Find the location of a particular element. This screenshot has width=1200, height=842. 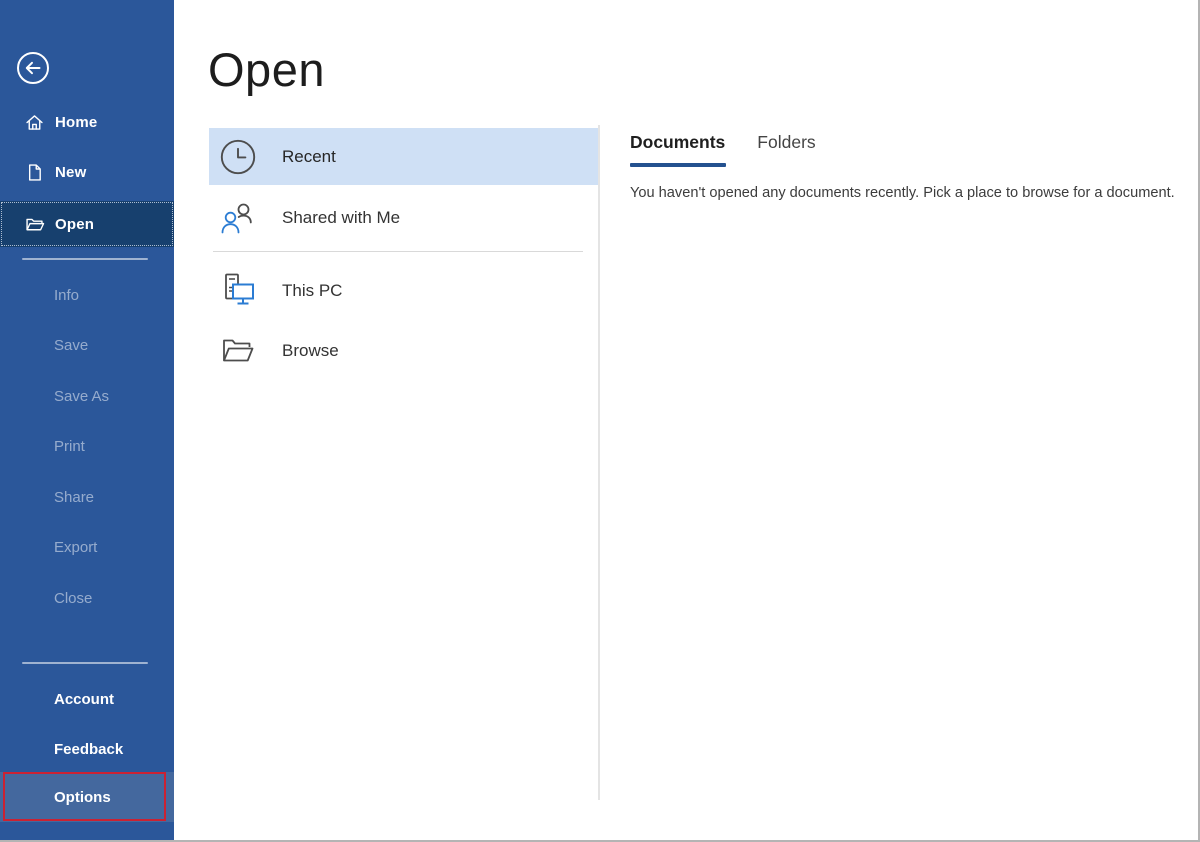

documents-folders-tabs: Documents Folders is located at coordinates (723, 146).